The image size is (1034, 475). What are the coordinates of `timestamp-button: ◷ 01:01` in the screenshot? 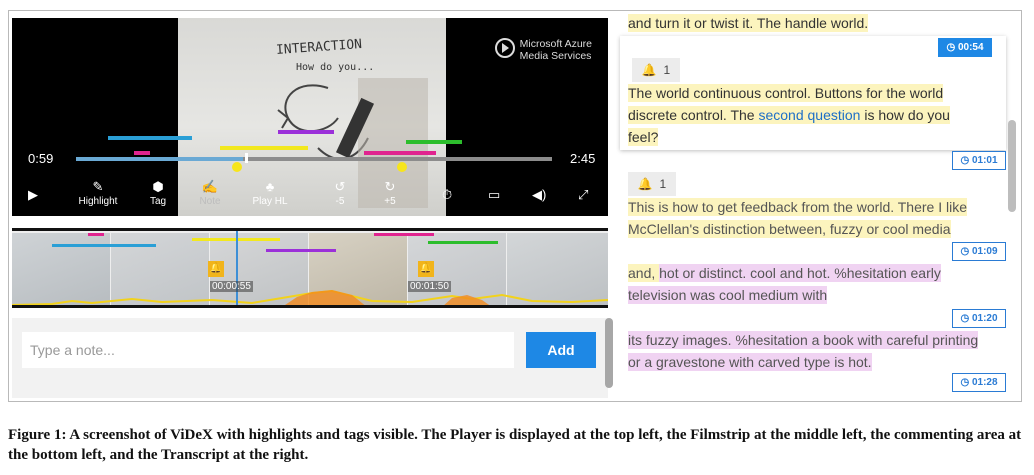 It's located at (979, 160).